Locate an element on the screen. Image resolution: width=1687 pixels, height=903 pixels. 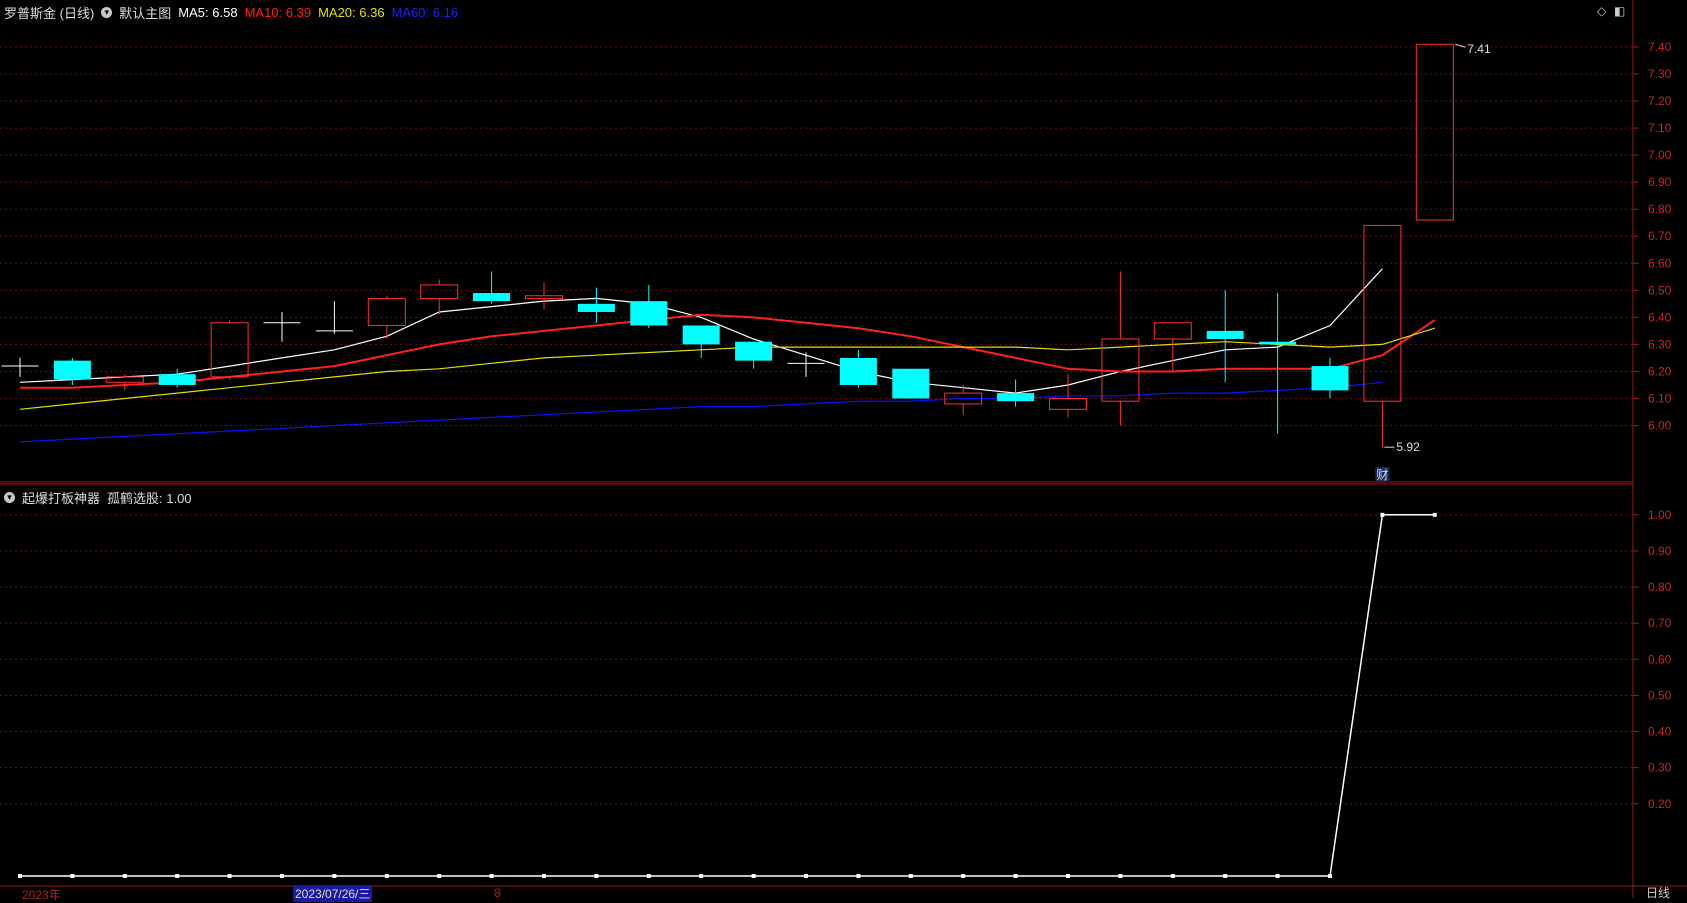
date-cursor-label: 2023/07/26/三 is located at coordinates (333, 893).